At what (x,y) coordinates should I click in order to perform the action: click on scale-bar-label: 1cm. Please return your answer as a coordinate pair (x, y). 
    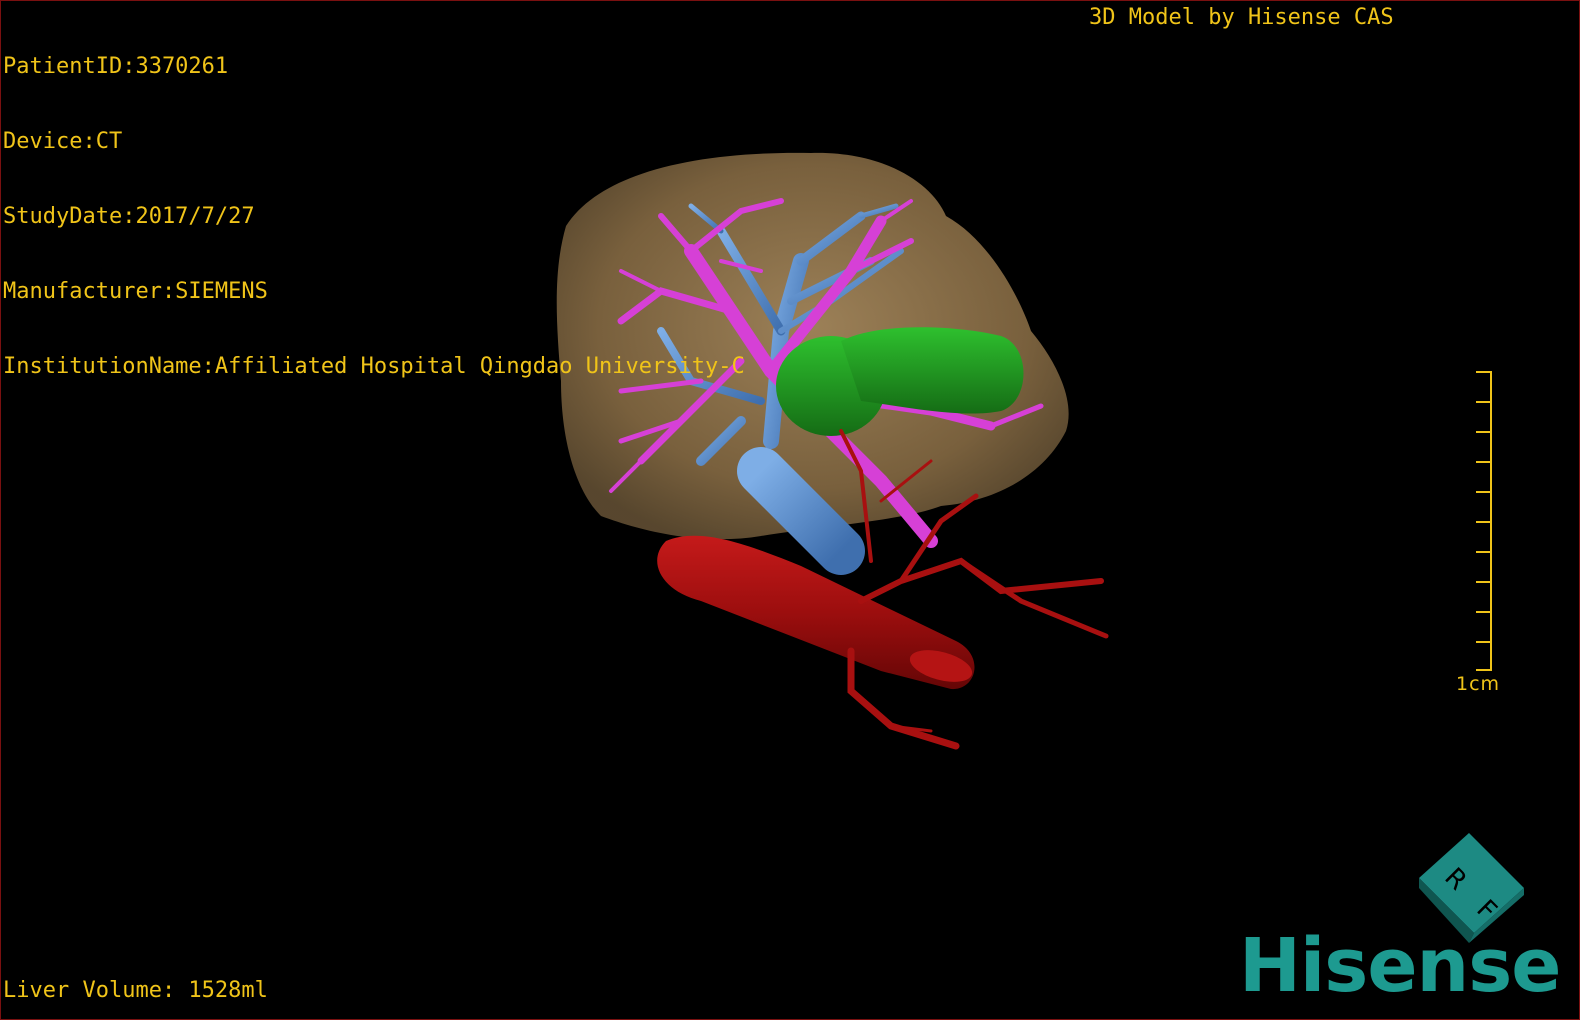
    Looking at the image, I should click on (1478, 684).